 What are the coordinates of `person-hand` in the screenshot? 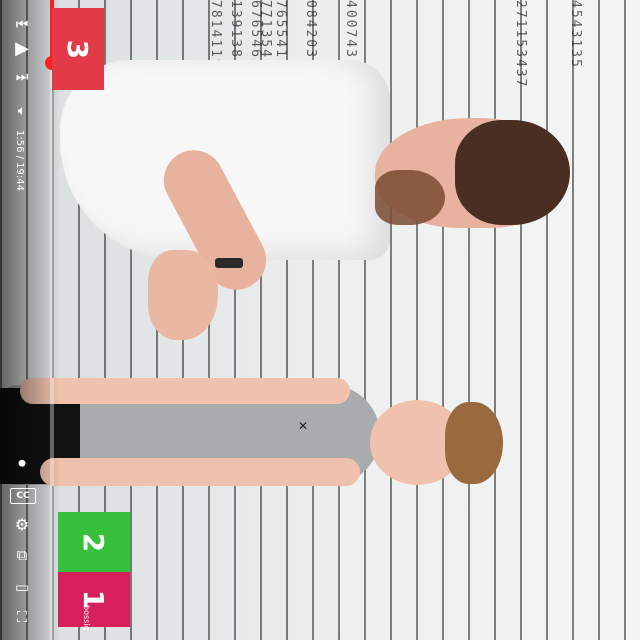 It's located at (183, 295).